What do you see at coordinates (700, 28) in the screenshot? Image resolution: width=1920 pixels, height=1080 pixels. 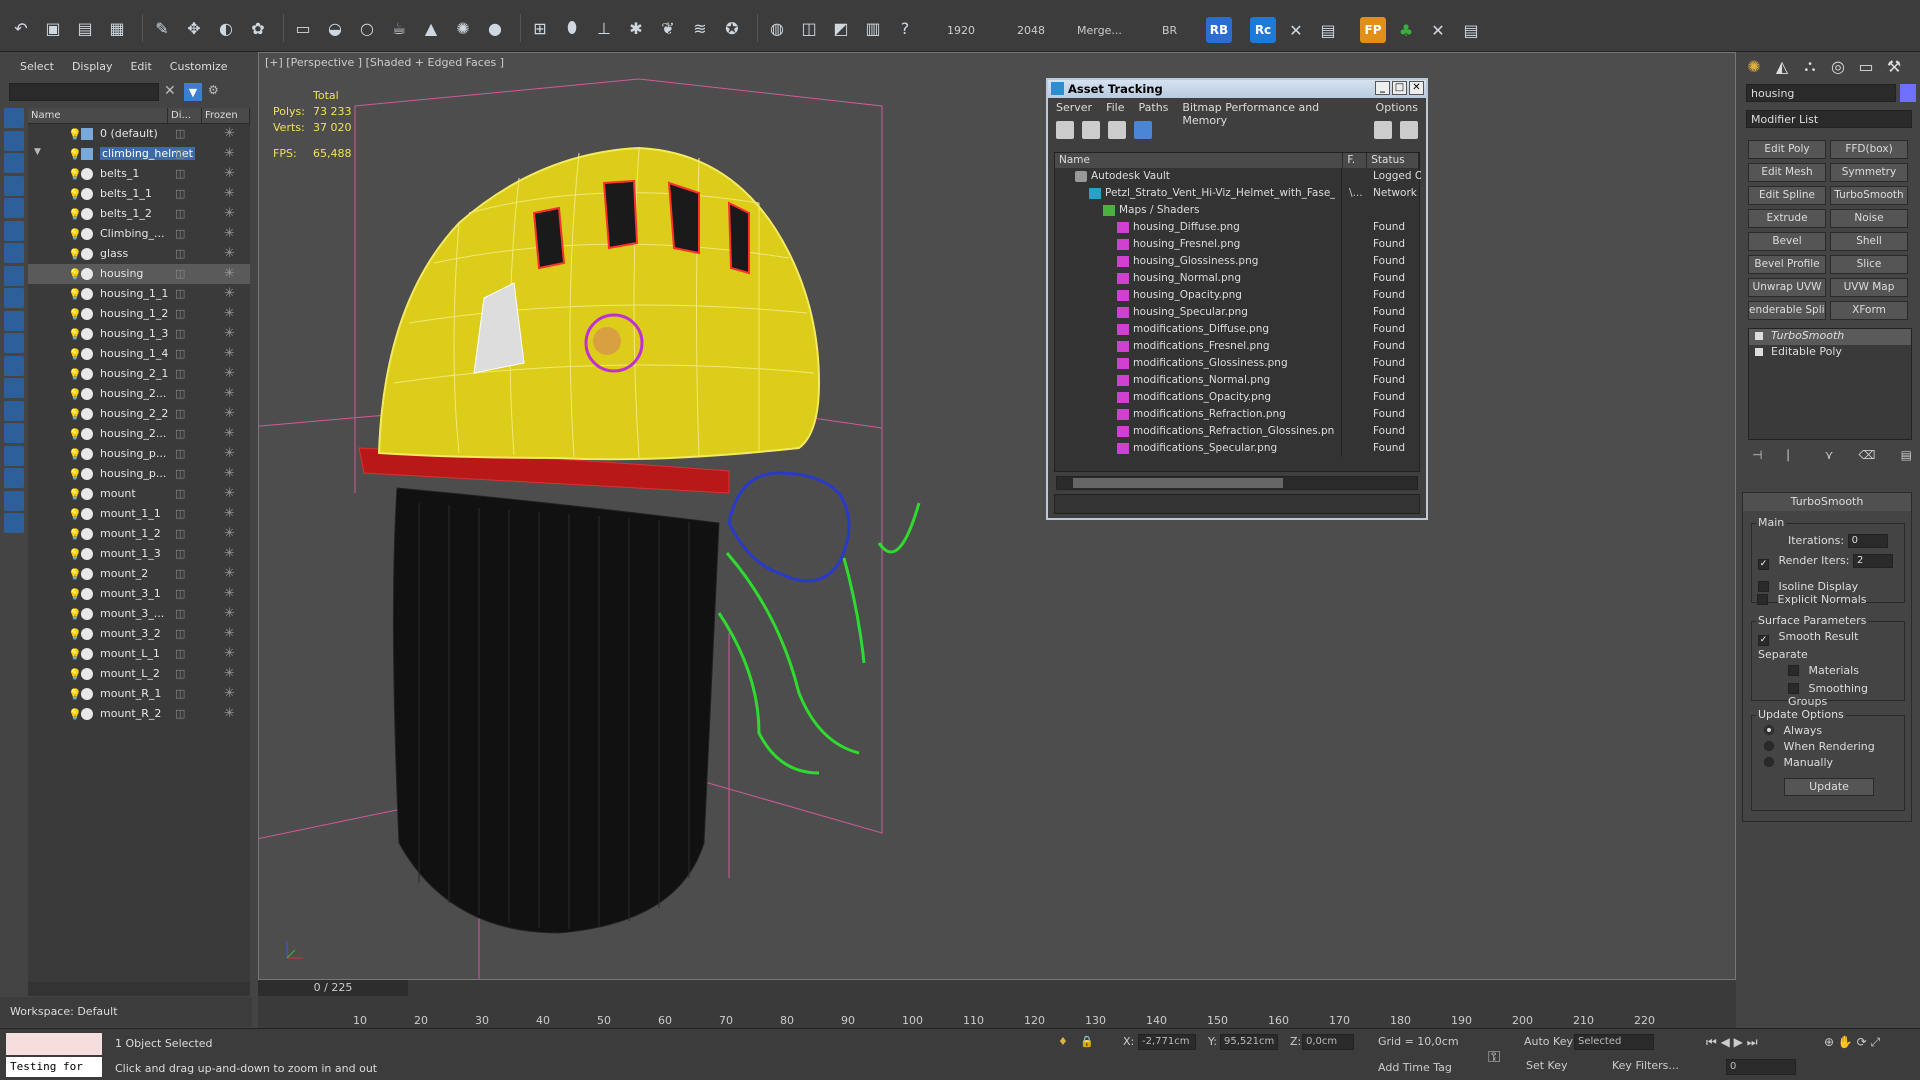 I see `hair-icon: ≋` at bounding box center [700, 28].